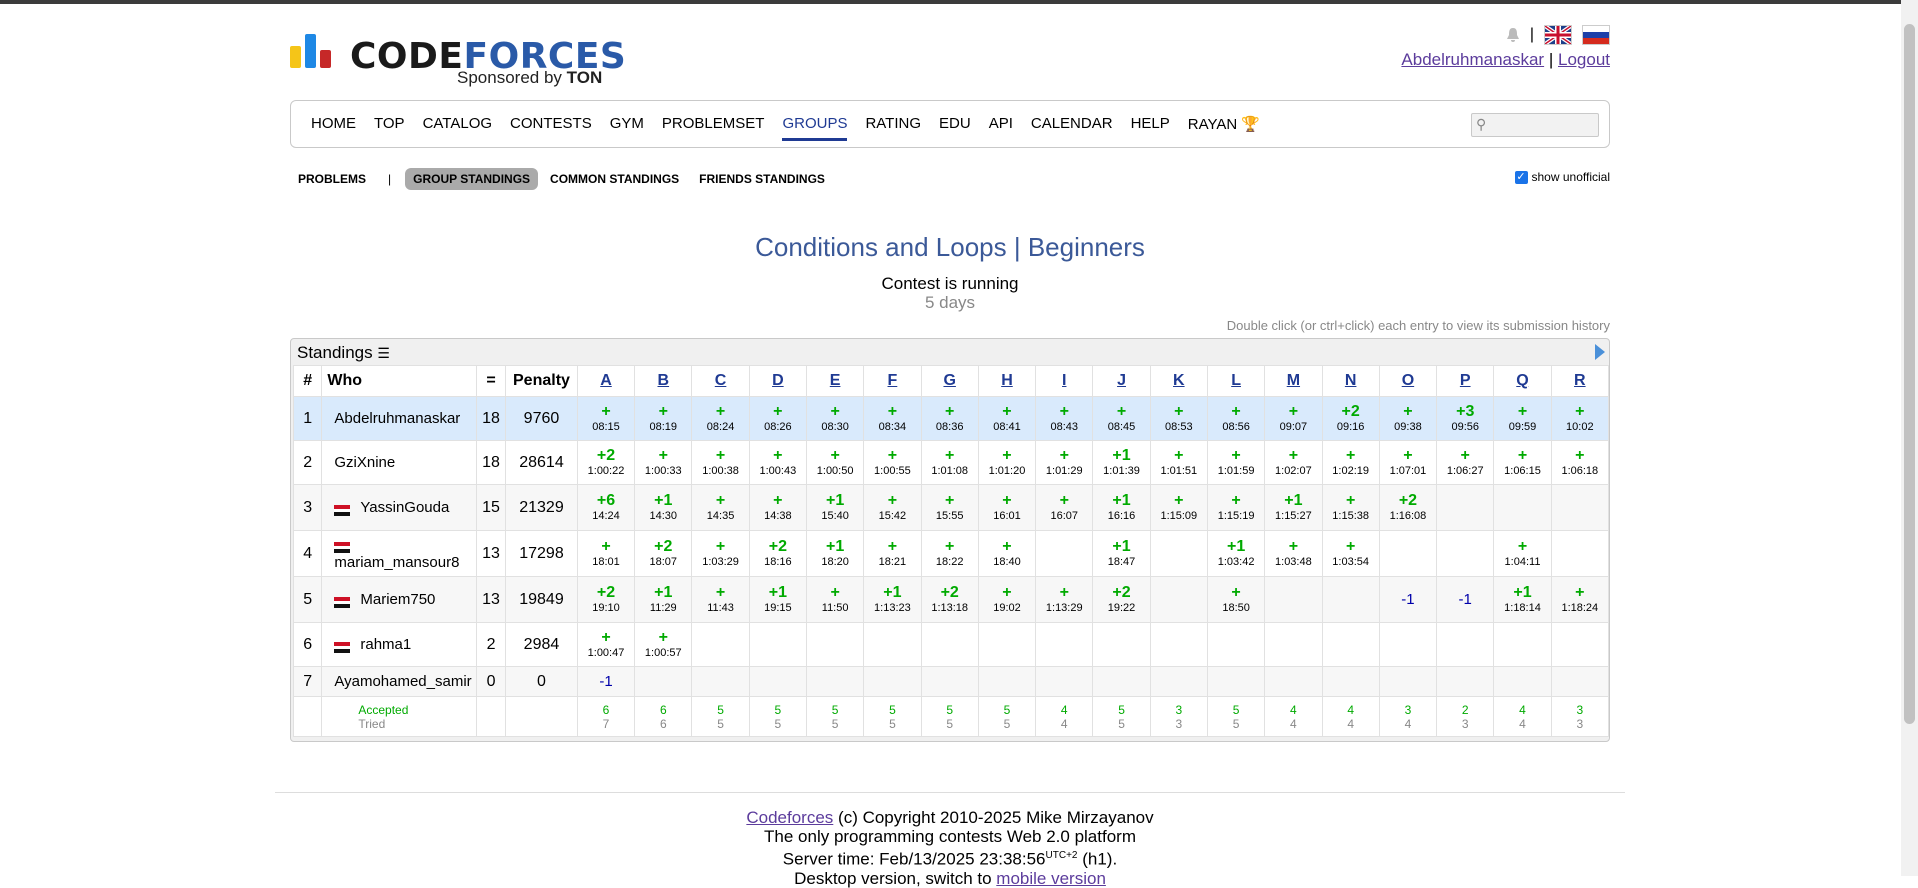  What do you see at coordinates (663, 553) in the screenshot?
I see `problem-result-cell: +2 18:07` at bounding box center [663, 553].